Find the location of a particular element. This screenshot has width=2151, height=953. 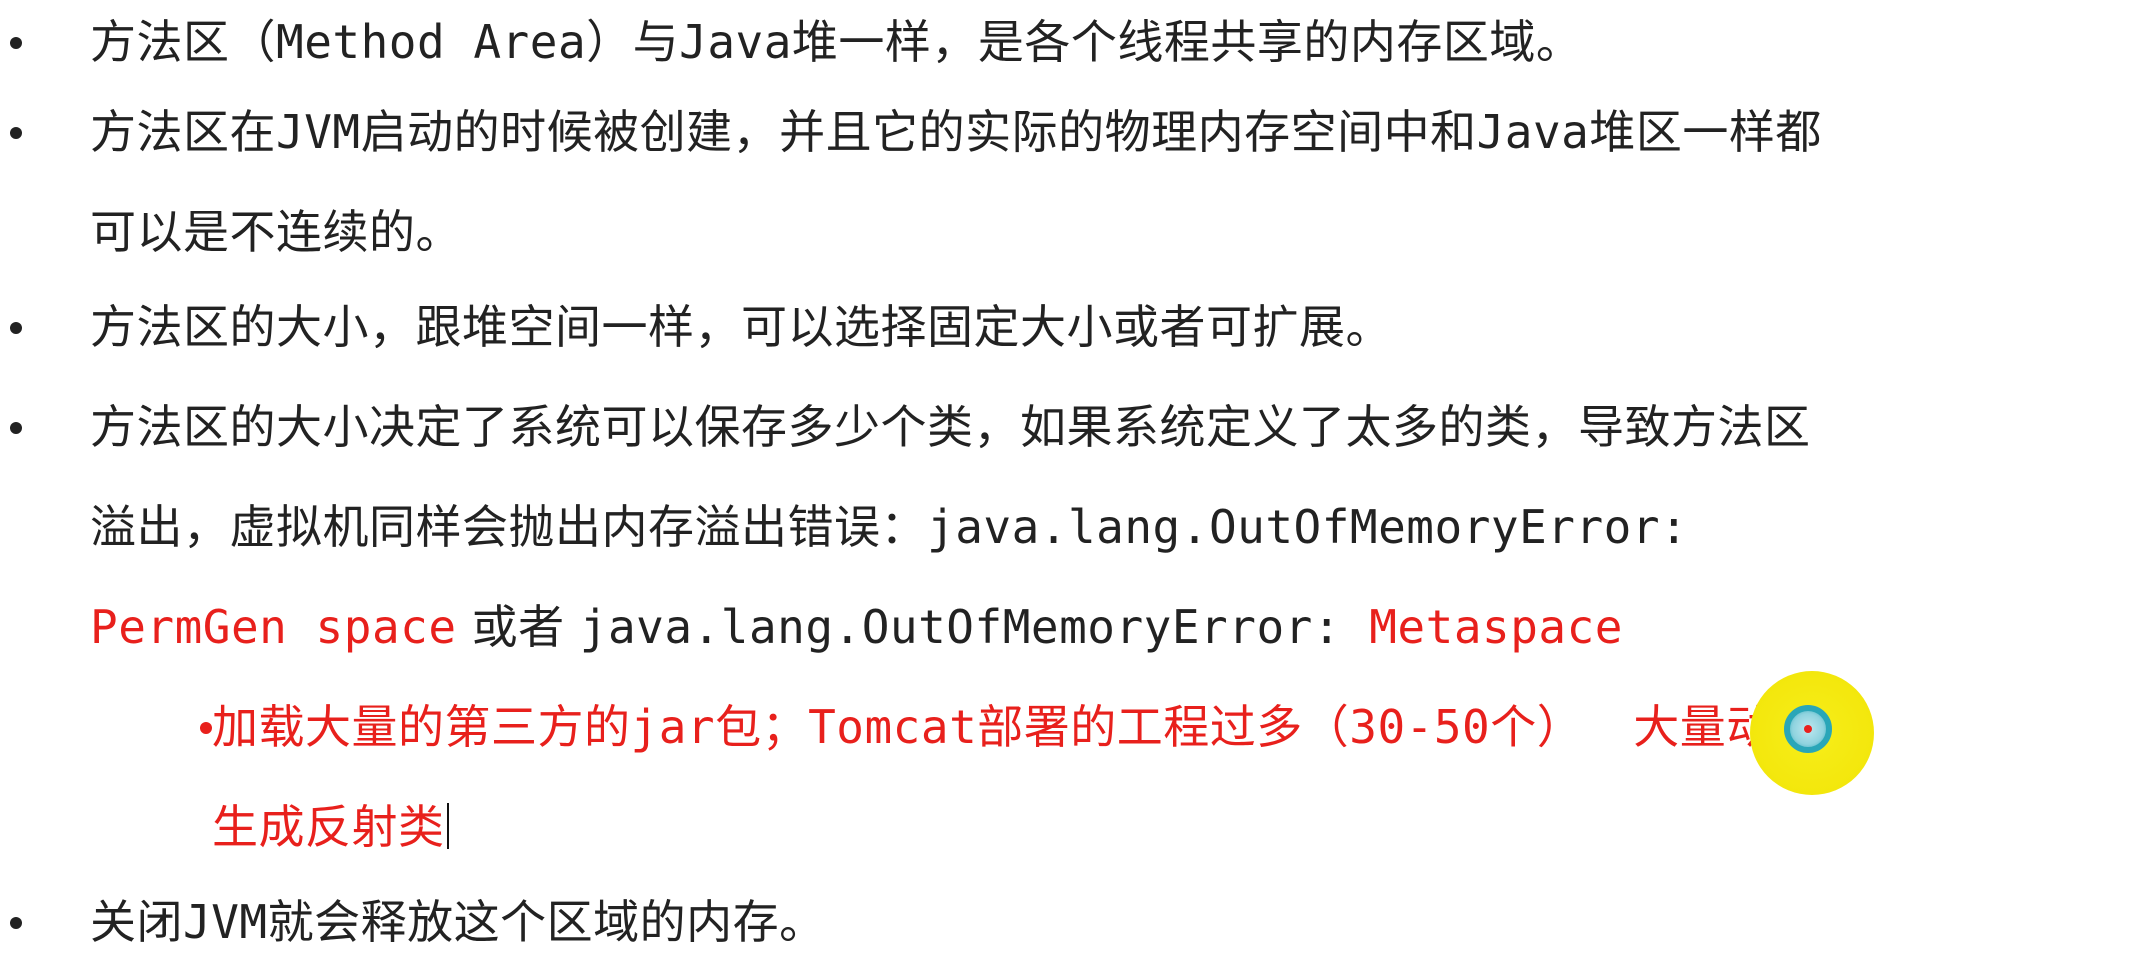

text-segment: ）与 is located at coordinates (633, 42).